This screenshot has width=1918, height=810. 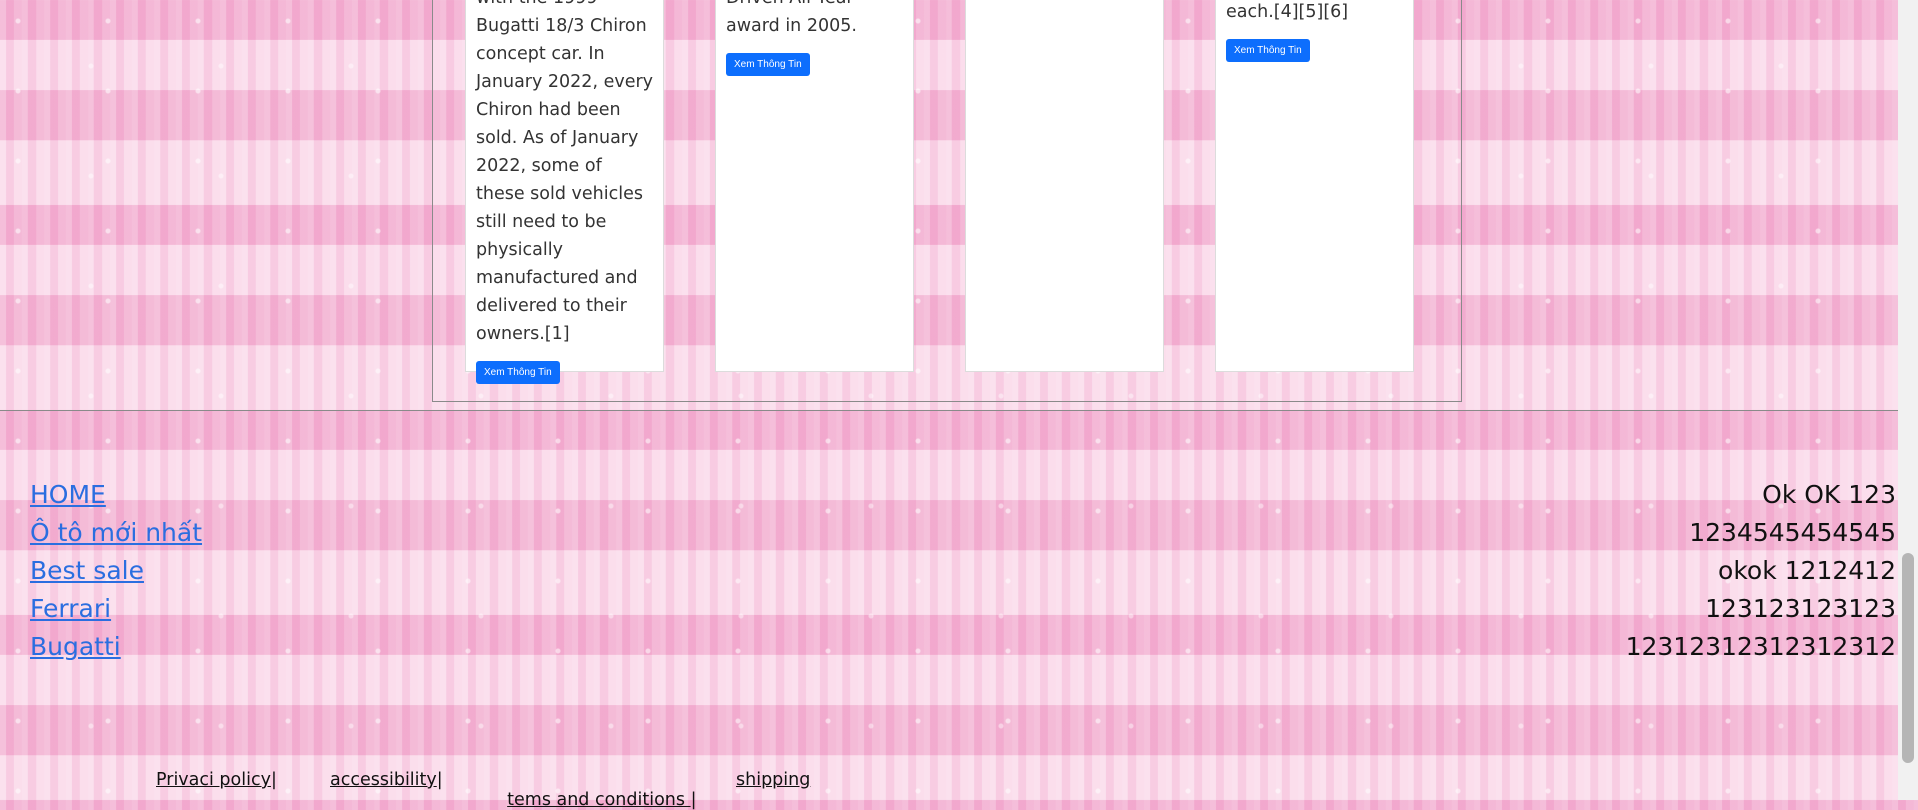 What do you see at coordinates (1760, 646) in the screenshot?
I see `footer-info-line: 12312312312312312` at bounding box center [1760, 646].